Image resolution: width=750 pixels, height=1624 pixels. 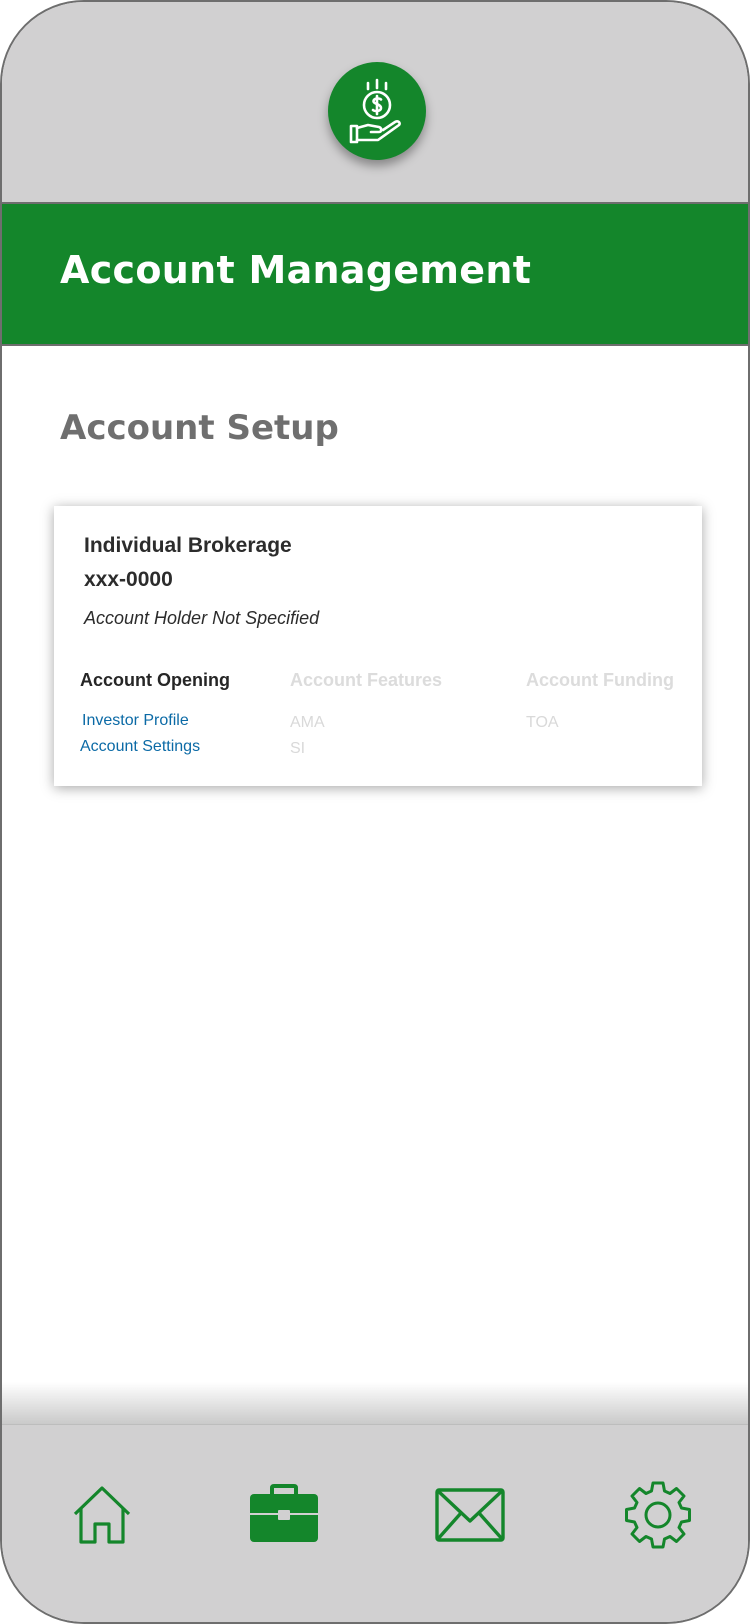 I want to click on mail-icon, so click(x=470, y=1515).